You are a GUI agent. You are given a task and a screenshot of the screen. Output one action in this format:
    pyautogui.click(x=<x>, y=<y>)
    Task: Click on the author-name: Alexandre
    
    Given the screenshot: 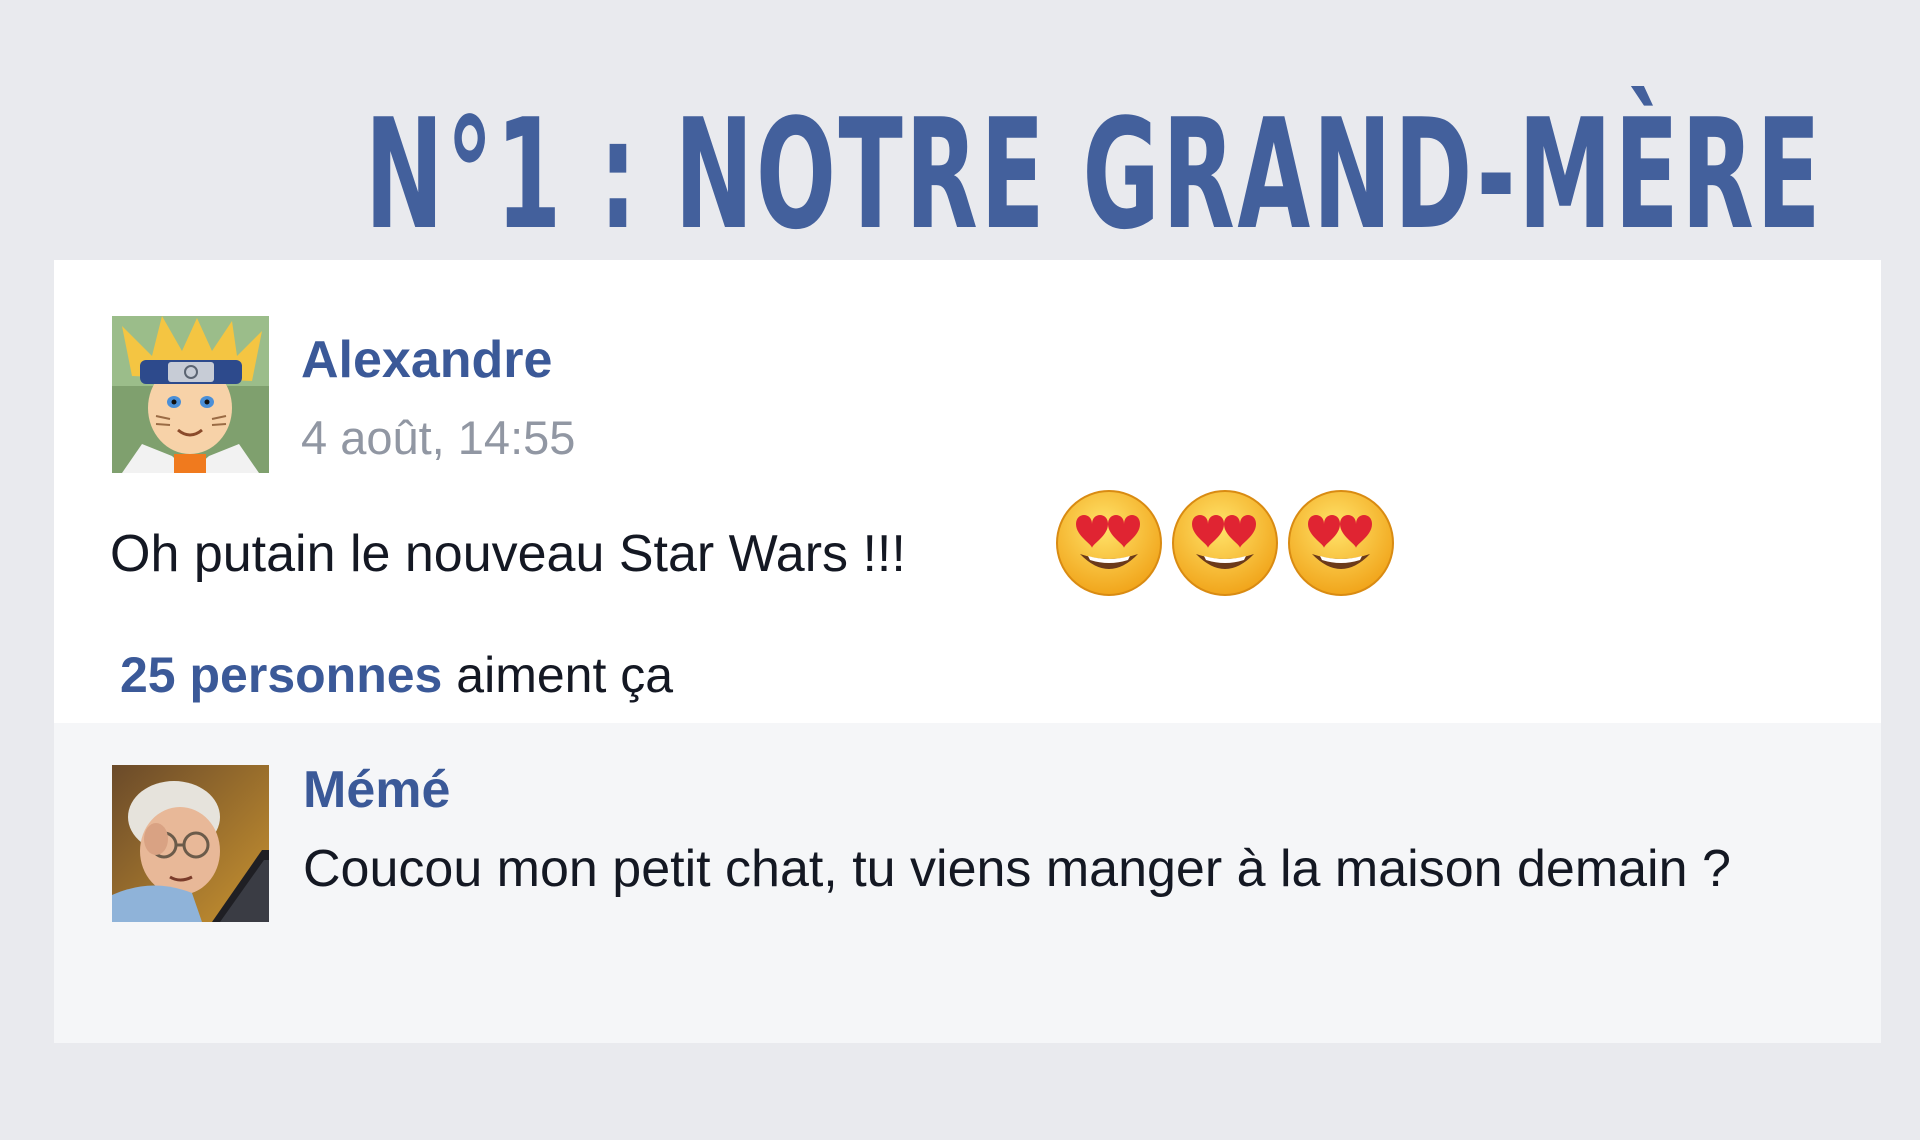 What is the action you would take?
    pyautogui.click(x=426, y=360)
    